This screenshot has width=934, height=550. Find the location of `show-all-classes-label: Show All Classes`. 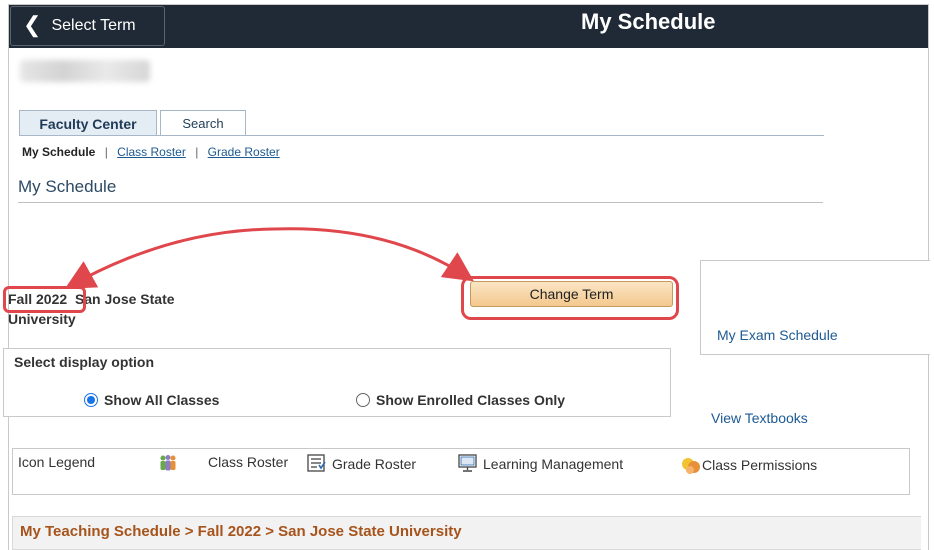

show-all-classes-label: Show All Classes is located at coordinates (162, 400).